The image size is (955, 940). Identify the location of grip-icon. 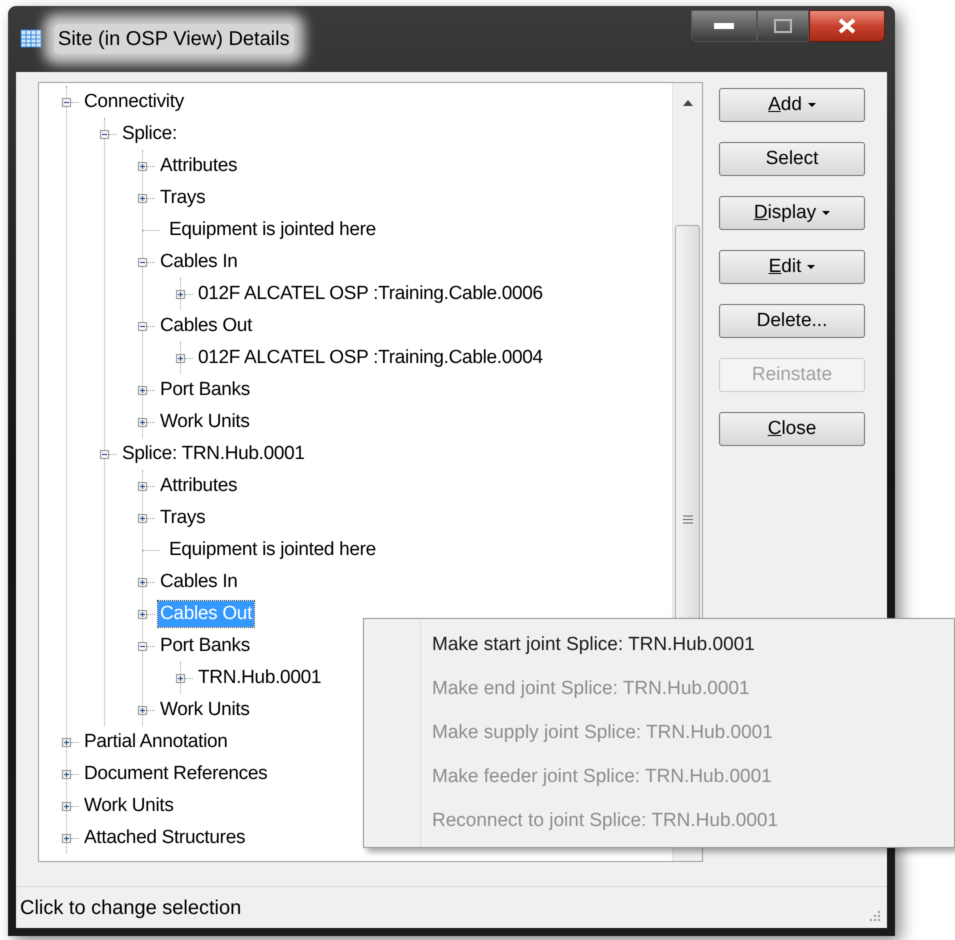
(687, 519).